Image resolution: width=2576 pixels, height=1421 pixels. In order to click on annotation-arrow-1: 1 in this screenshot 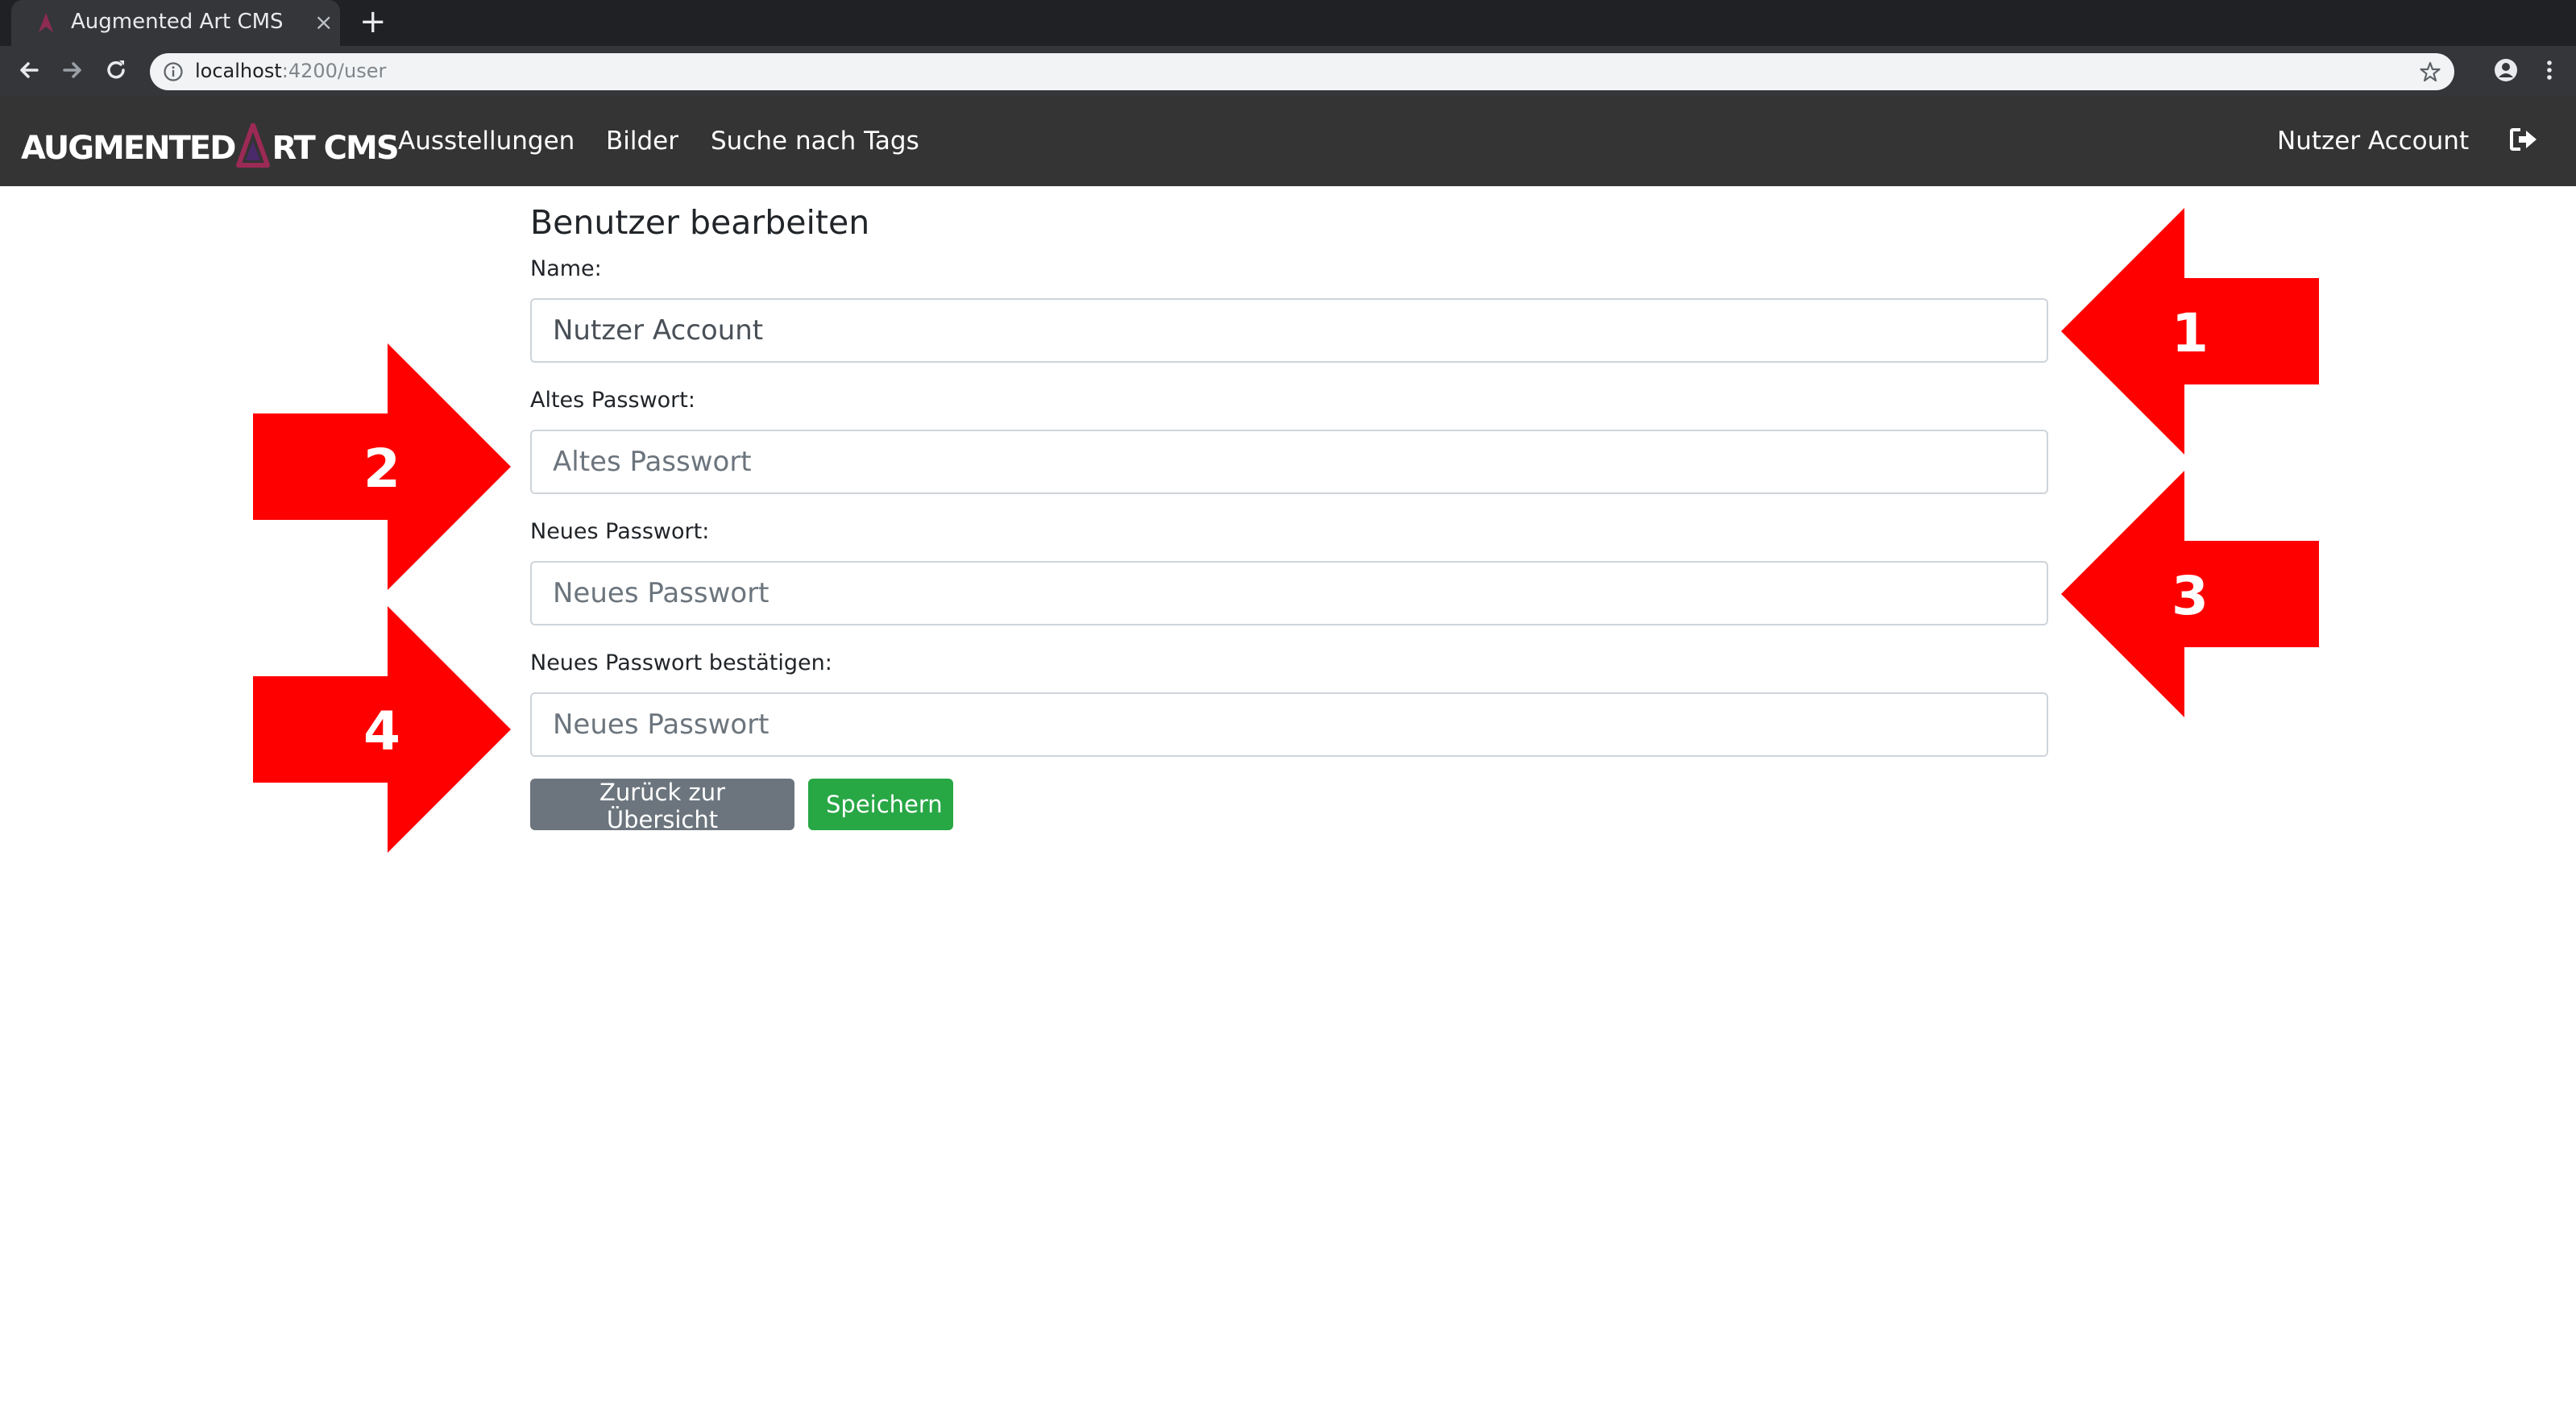, I will do `click(2190, 331)`.